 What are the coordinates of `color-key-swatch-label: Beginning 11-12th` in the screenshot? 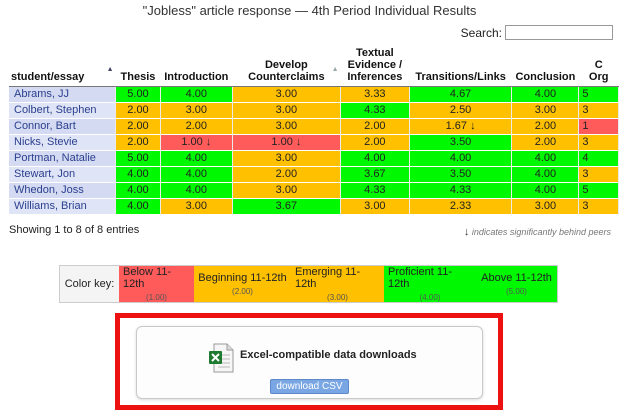 It's located at (242, 278).